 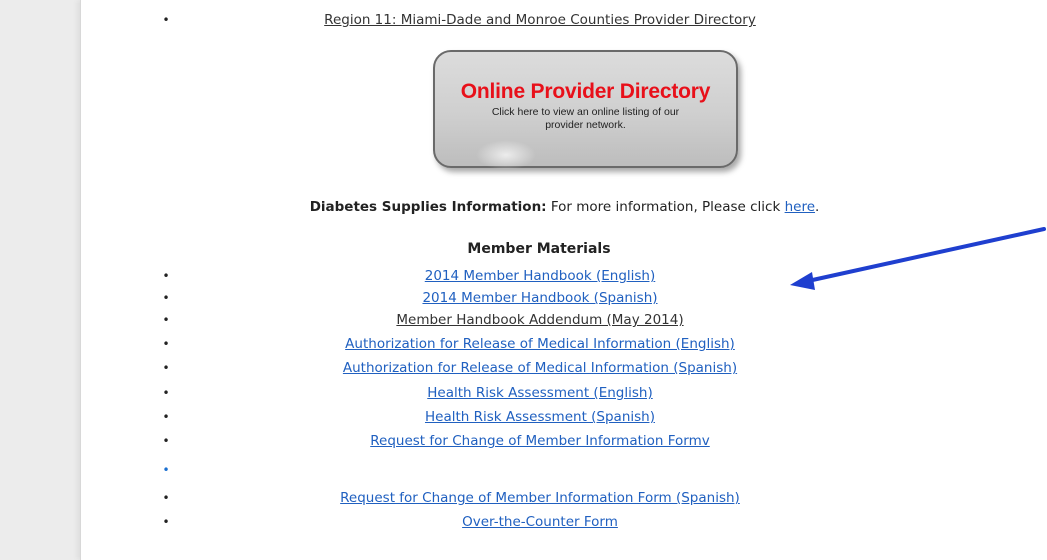 I want to click on health-risk-spanish-link: Health Risk Assessment (Spanish), so click(x=540, y=417).